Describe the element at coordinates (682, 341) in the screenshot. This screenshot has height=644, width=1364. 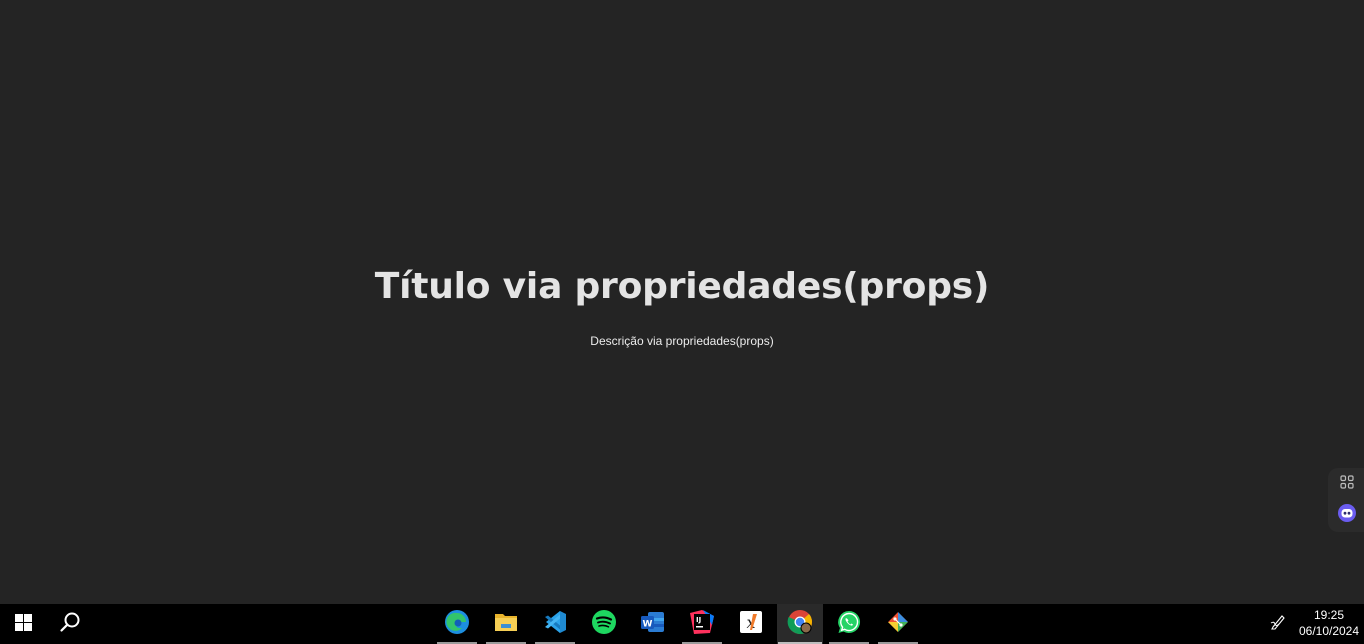
I see `page-description: Descrição via propriedades(props)` at that location.